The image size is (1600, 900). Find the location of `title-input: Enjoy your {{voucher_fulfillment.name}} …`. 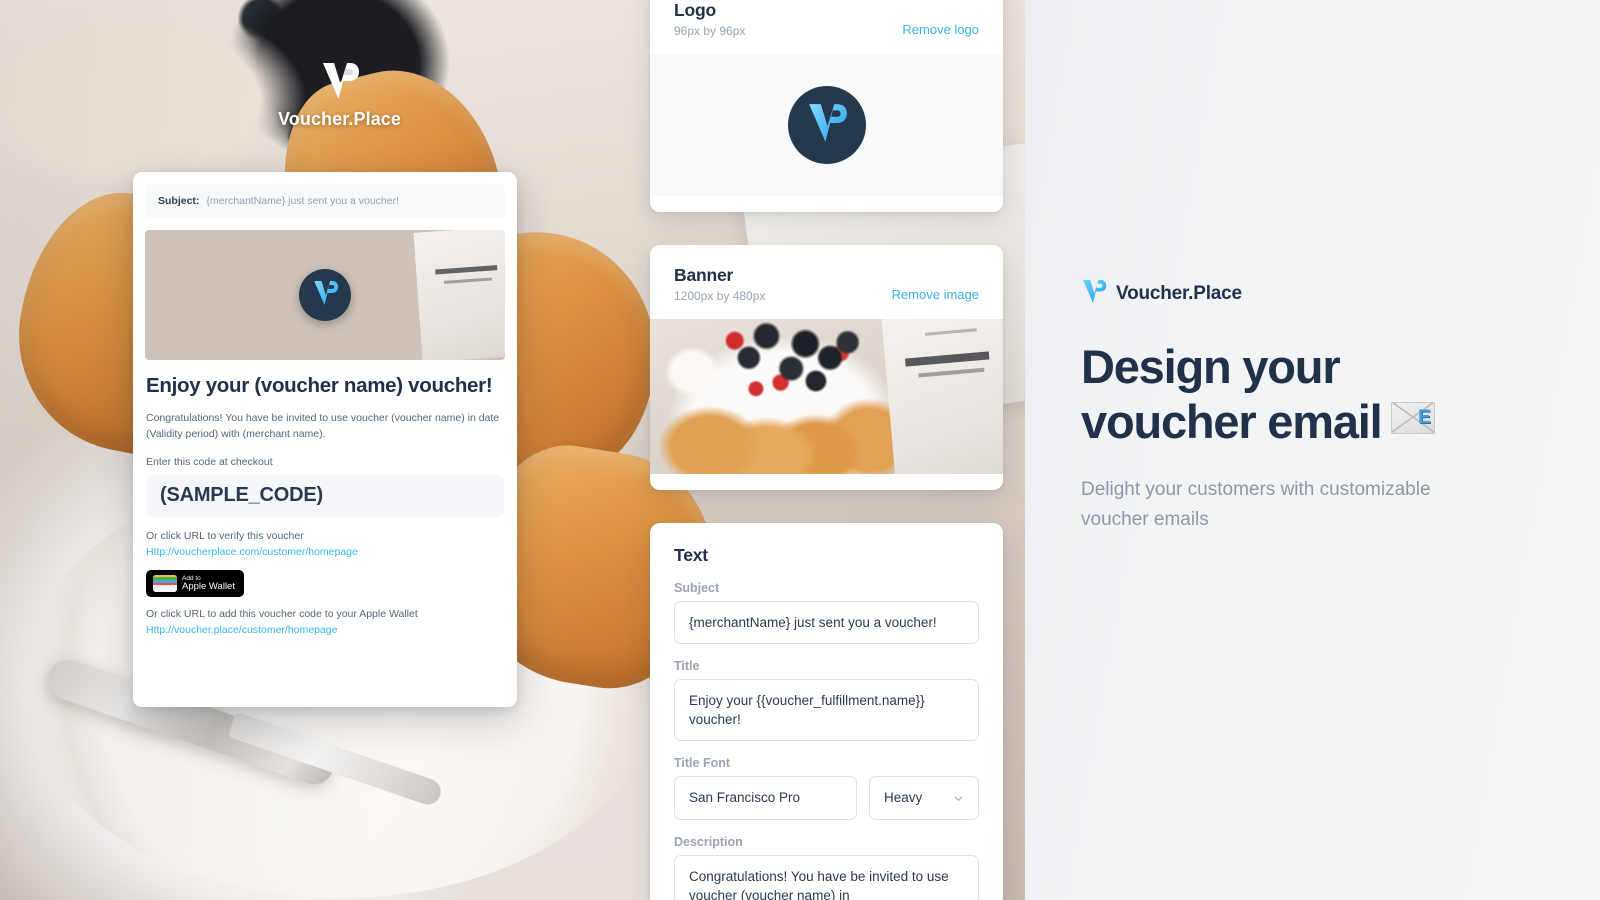

title-input: Enjoy your {{voucher_fulfillment.name}} … is located at coordinates (826, 710).